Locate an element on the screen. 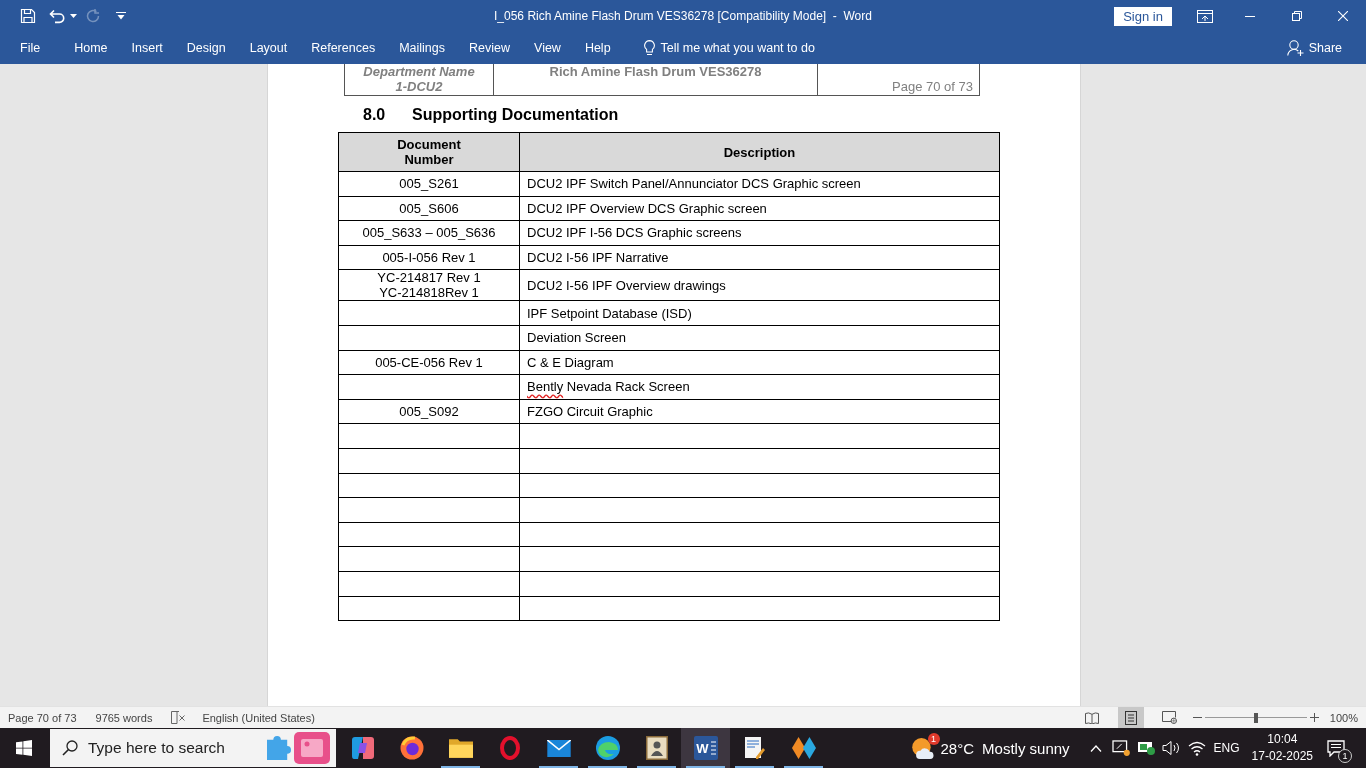 This screenshot has width=1366, height=768. temperature: 28°C is located at coordinates (957, 748).